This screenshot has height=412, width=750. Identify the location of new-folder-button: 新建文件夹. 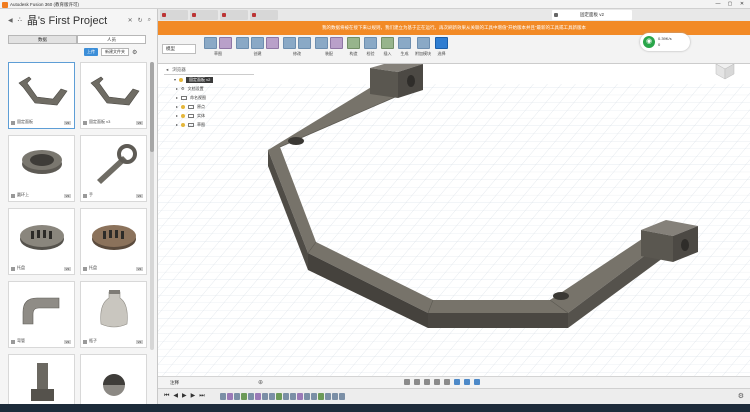
(115, 52).